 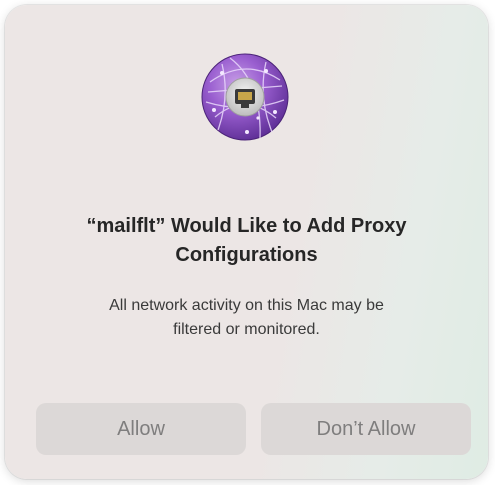 I want to click on allow-button: Allow, so click(x=141, y=429).